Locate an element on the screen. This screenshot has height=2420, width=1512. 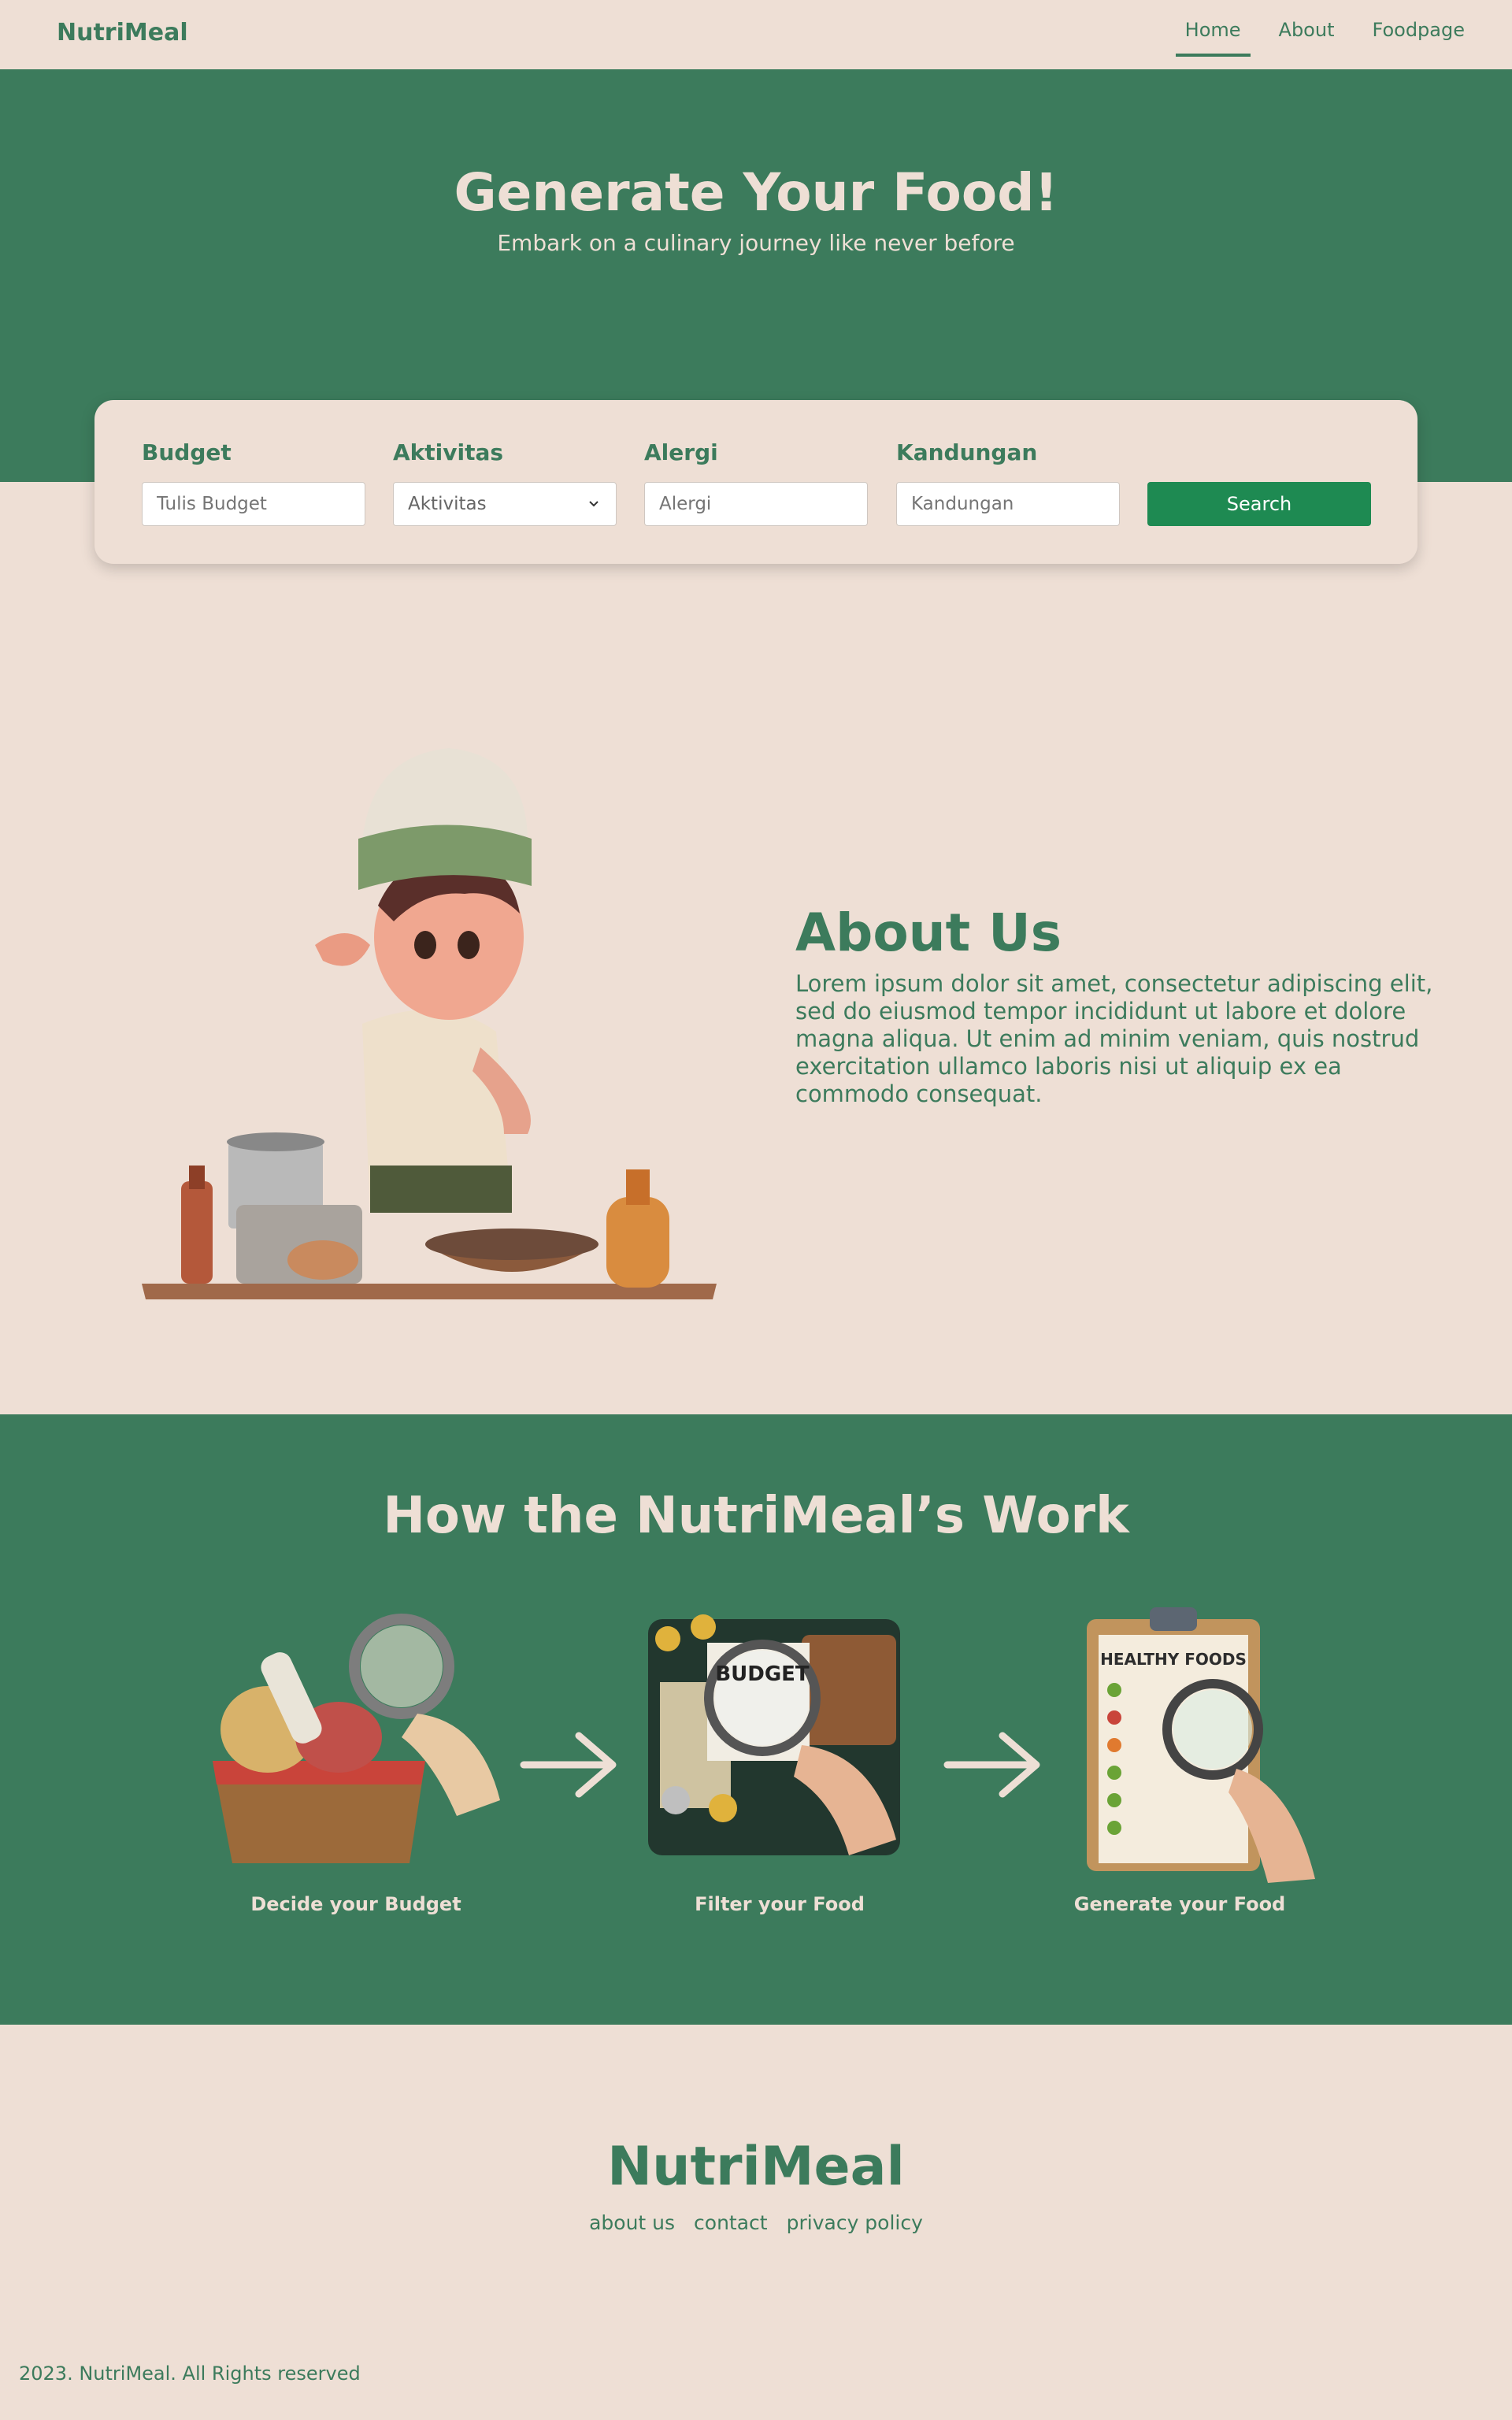
budget-input-box is located at coordinates (253, 504).